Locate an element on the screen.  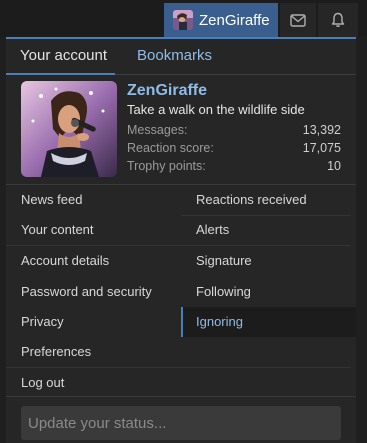
top-navigation-bar: ZenGiraffe is located at coordinates (183, 18).